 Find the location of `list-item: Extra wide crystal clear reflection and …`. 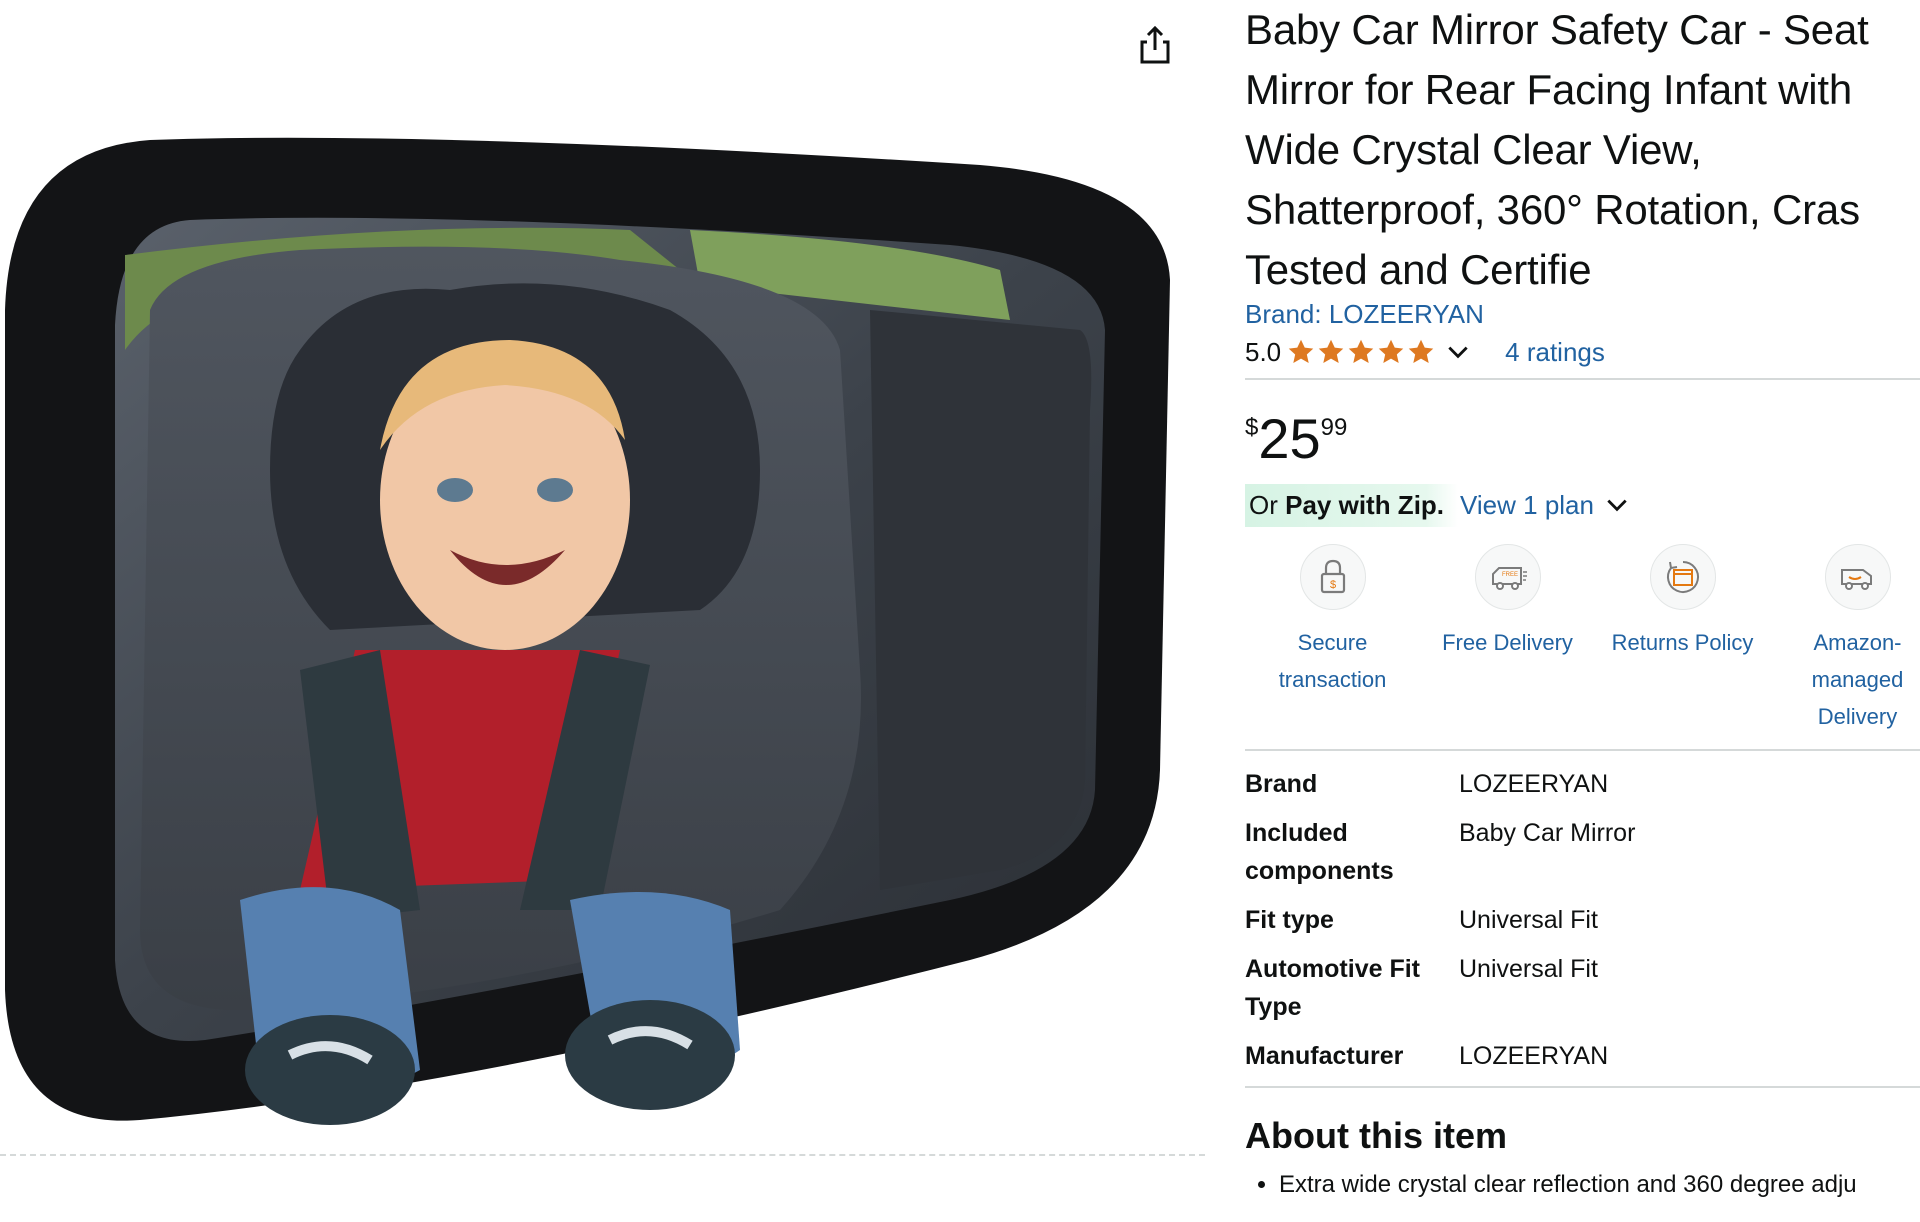

list-item: Extra wide crystal clear reflection and … is located at coordinates (1599, 1185).